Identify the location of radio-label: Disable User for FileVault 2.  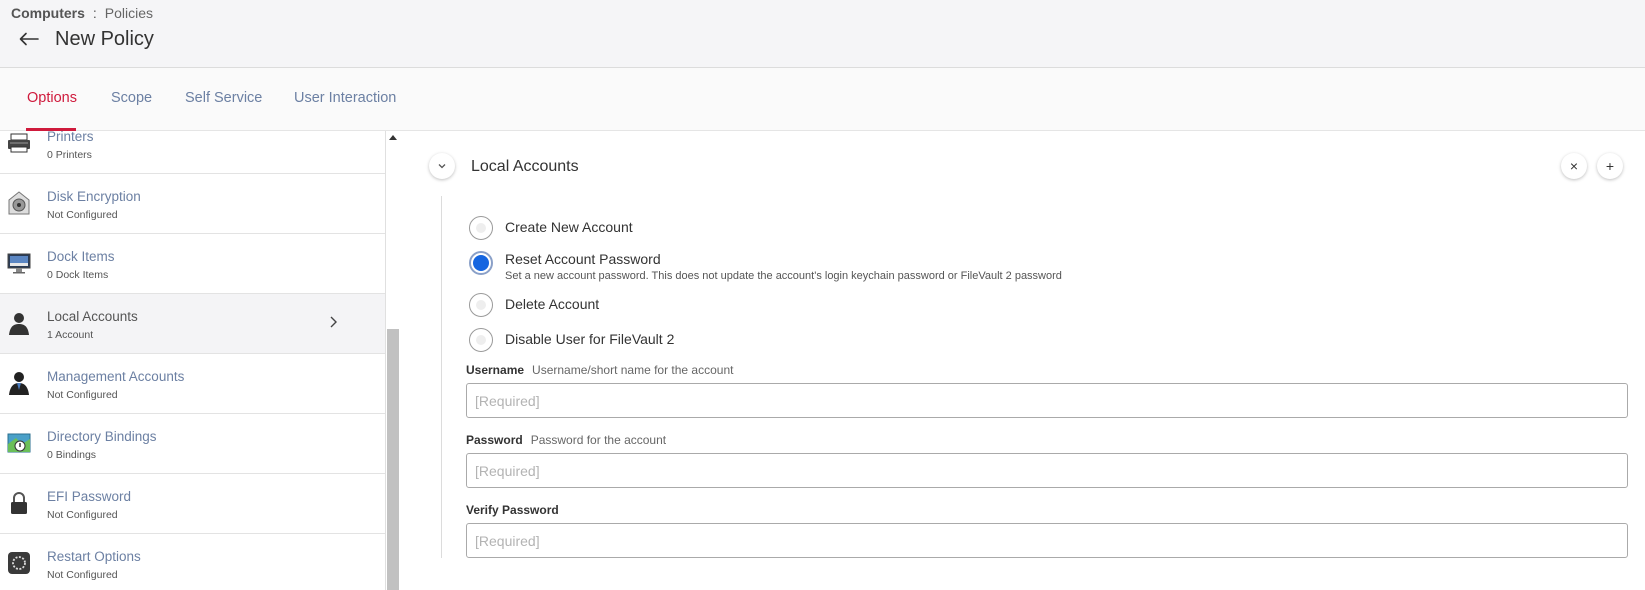
(590, 339).